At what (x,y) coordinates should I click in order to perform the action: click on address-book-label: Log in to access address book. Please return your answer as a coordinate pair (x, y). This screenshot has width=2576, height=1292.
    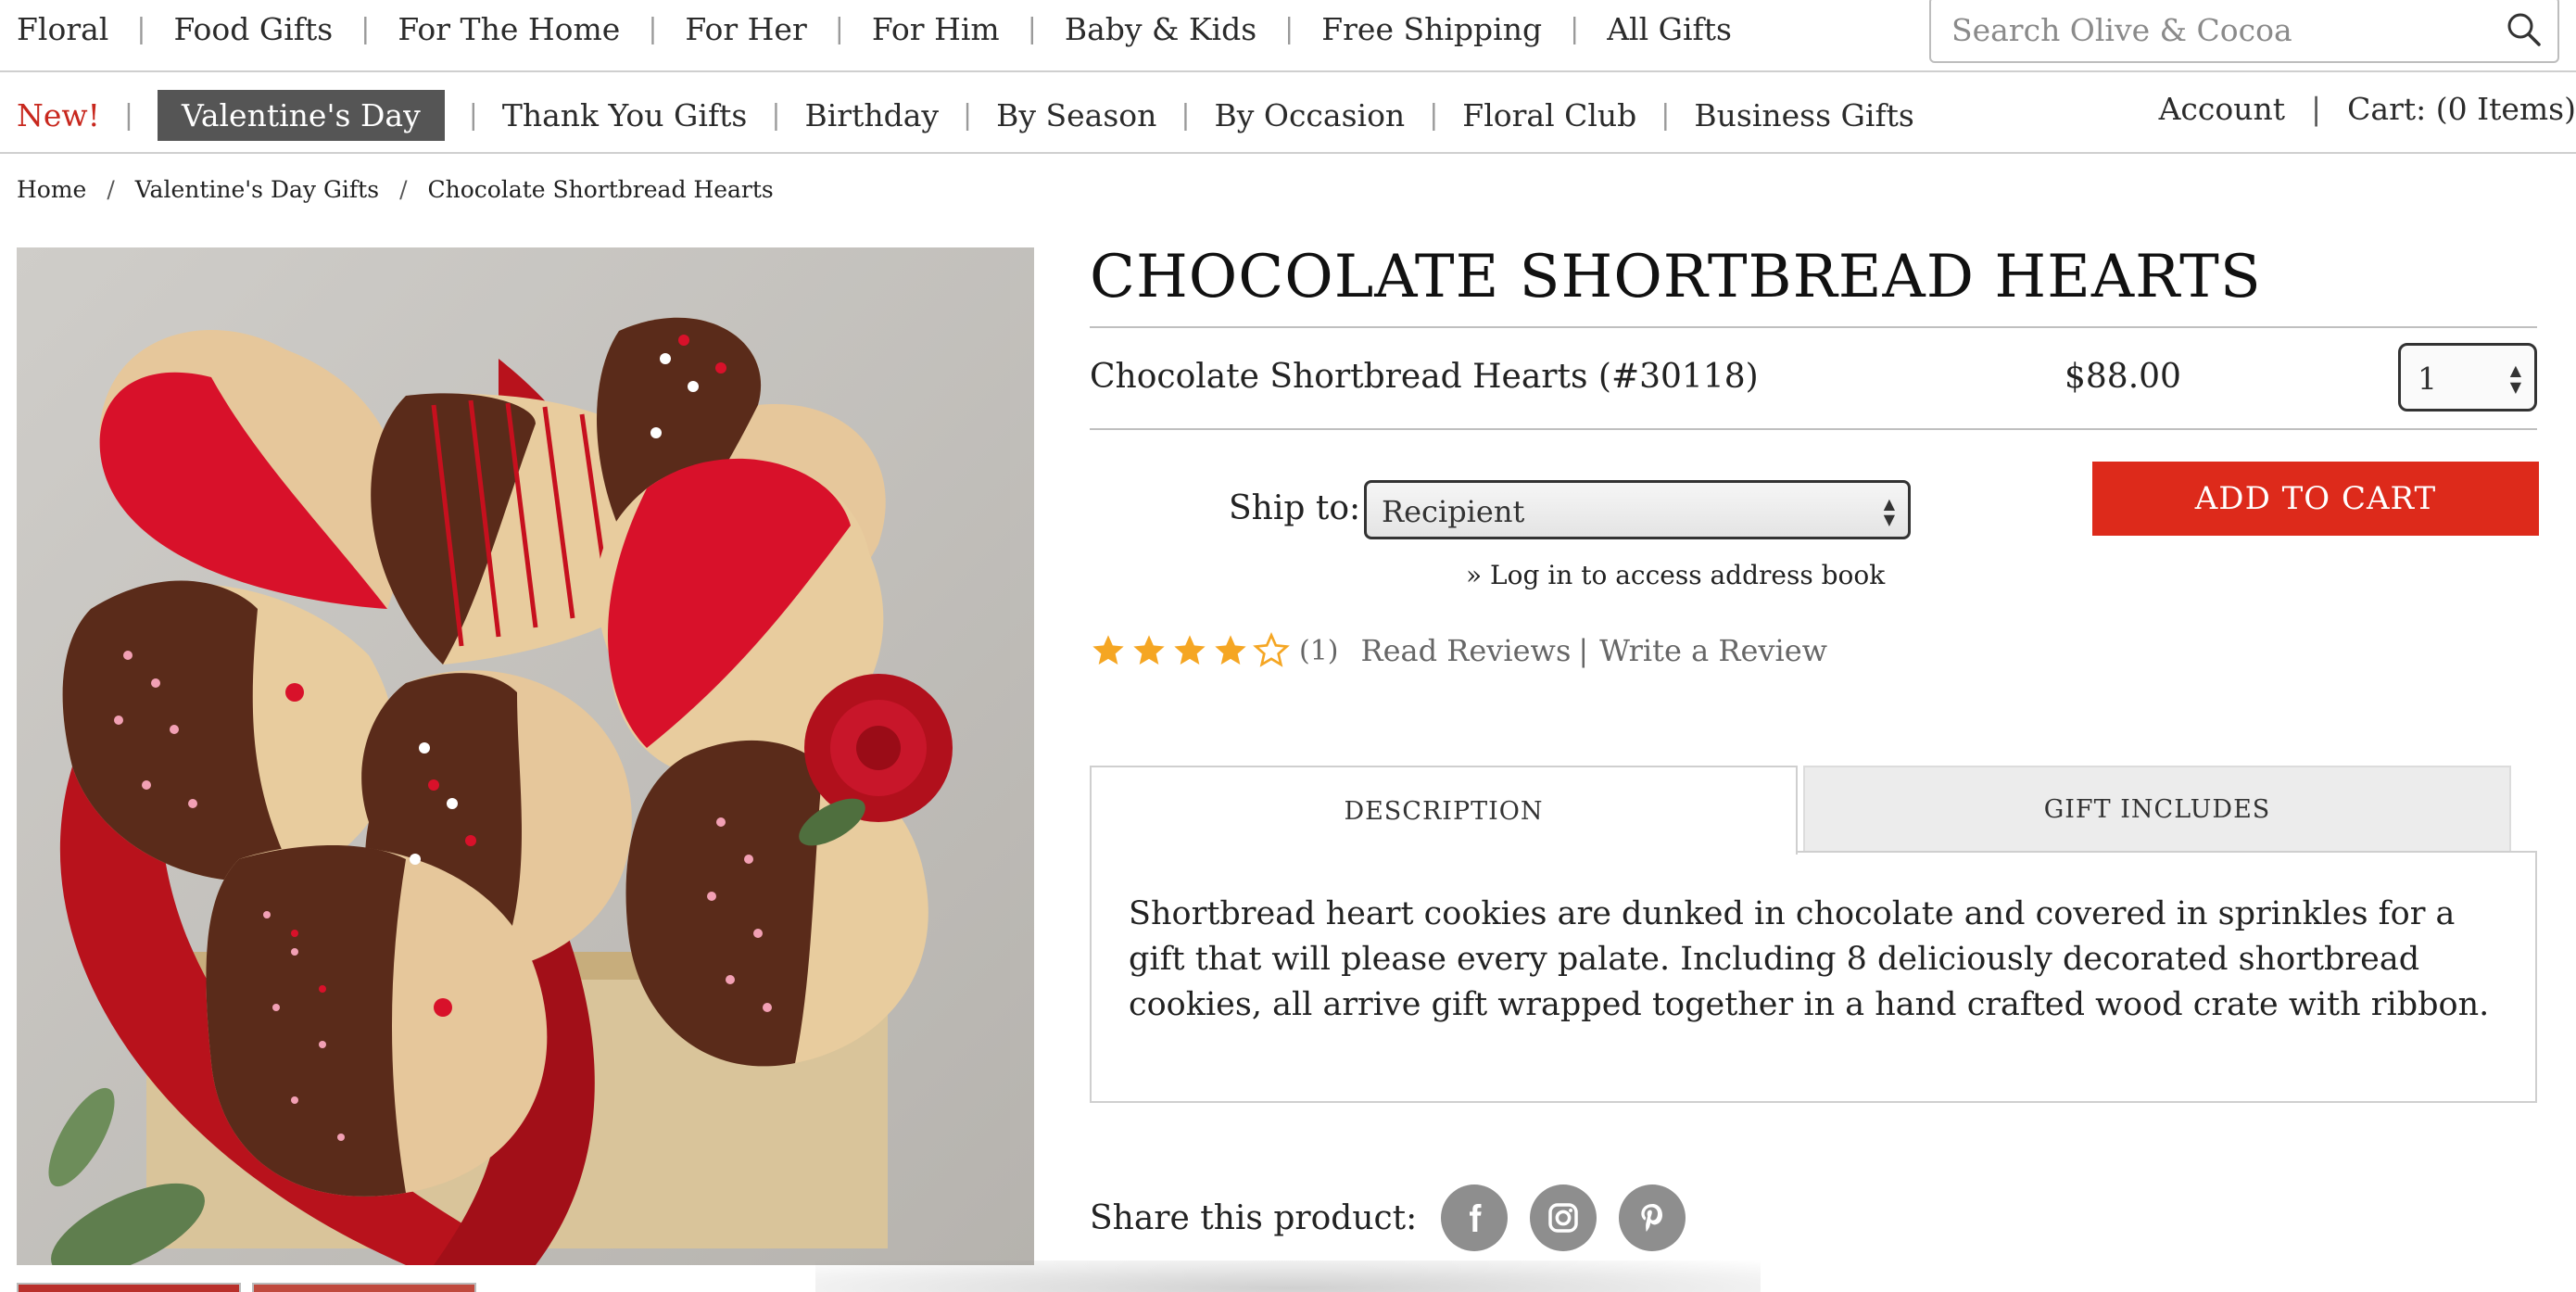
    Looking at the image, I should click on (1688, 575).